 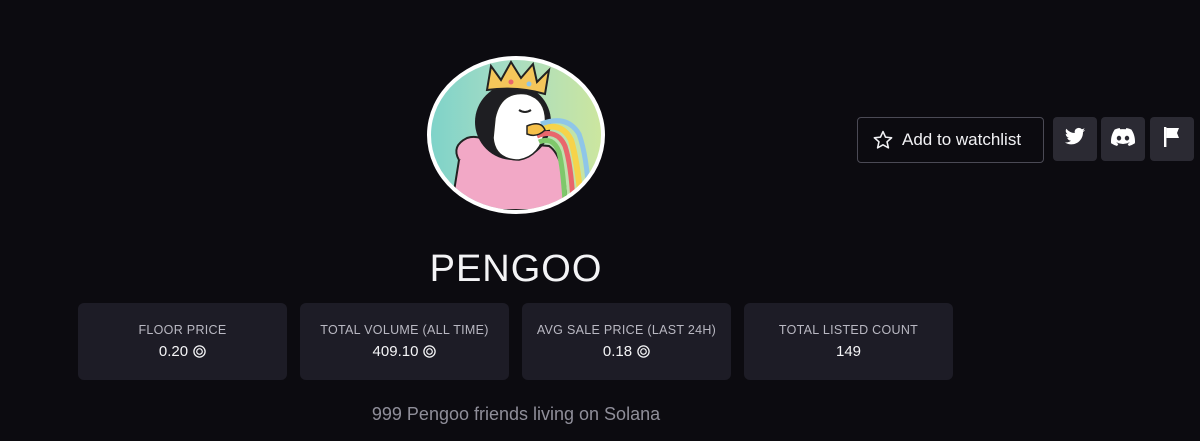 I want to click on collection-avatar, so click(x=516, y=135).